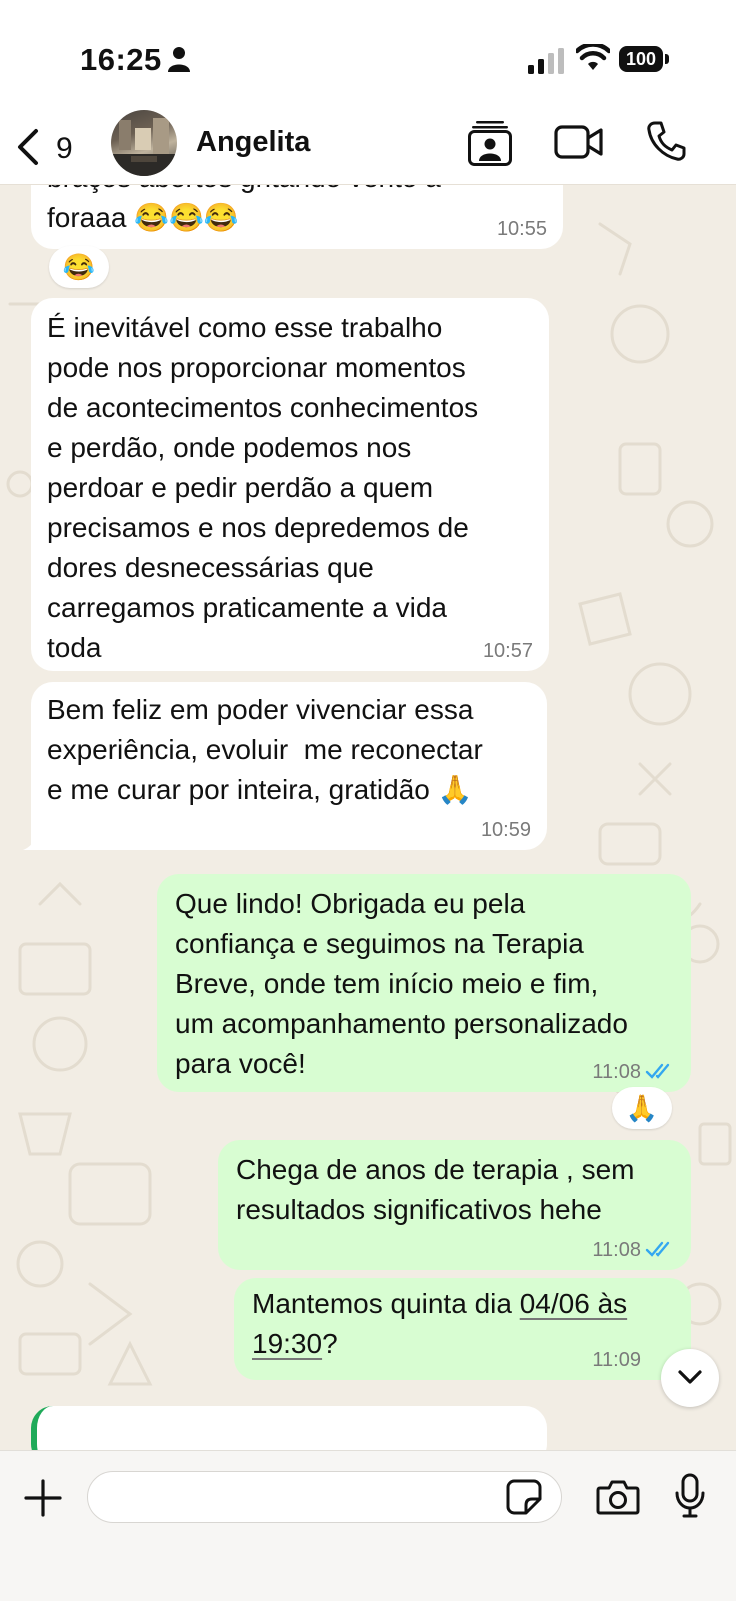 The height and width of the screenshot is (1601, 736). I want to click on message-input, so click(324, 1497).